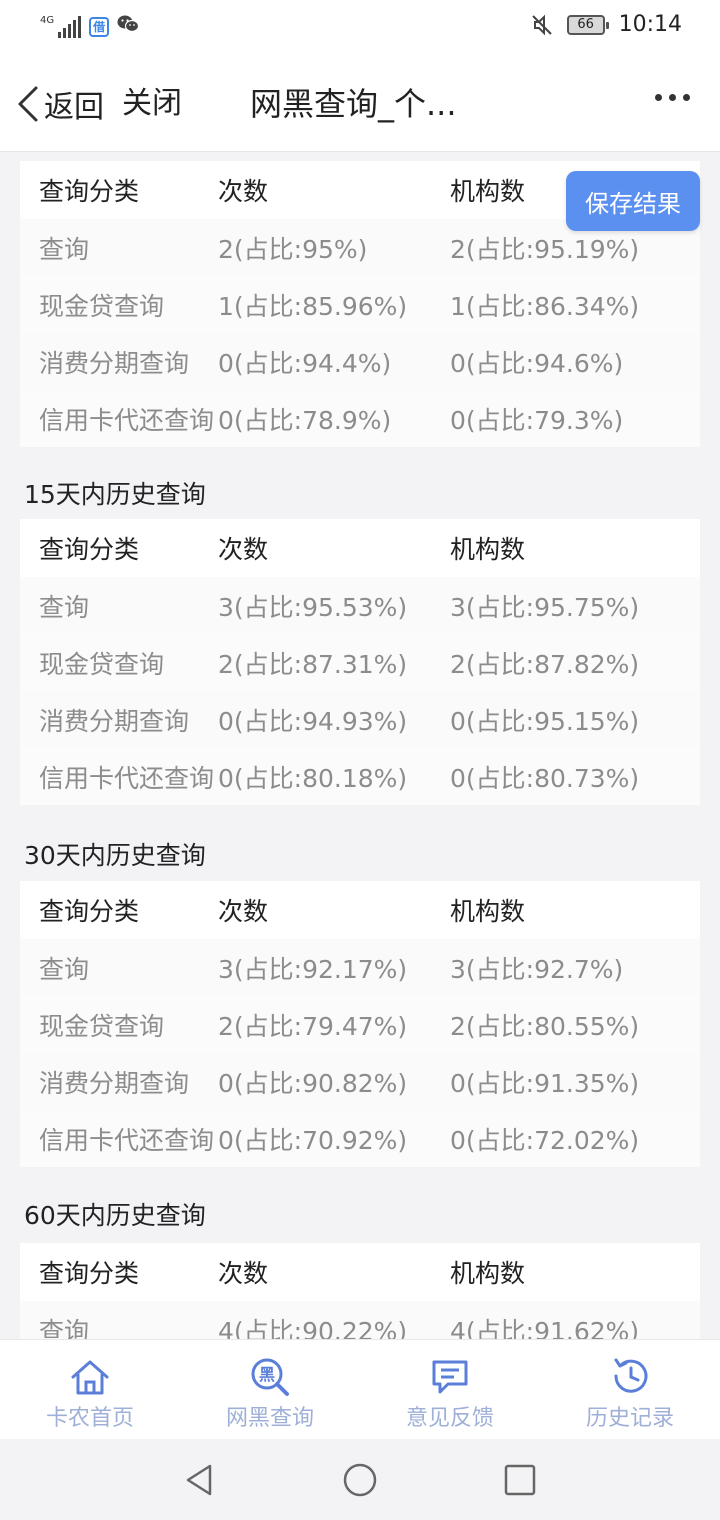 This screenshot has width=720, height=1520. I want to click on row-count: 4(占比:90.22%), so click(313, 1328).